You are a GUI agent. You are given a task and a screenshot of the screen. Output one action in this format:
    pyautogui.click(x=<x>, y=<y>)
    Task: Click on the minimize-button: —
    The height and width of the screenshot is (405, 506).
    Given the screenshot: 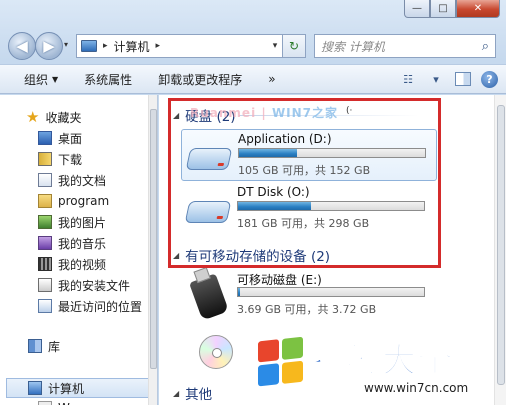 What is the action you would take?
    pyautogui.click(x=417, y=9)
    